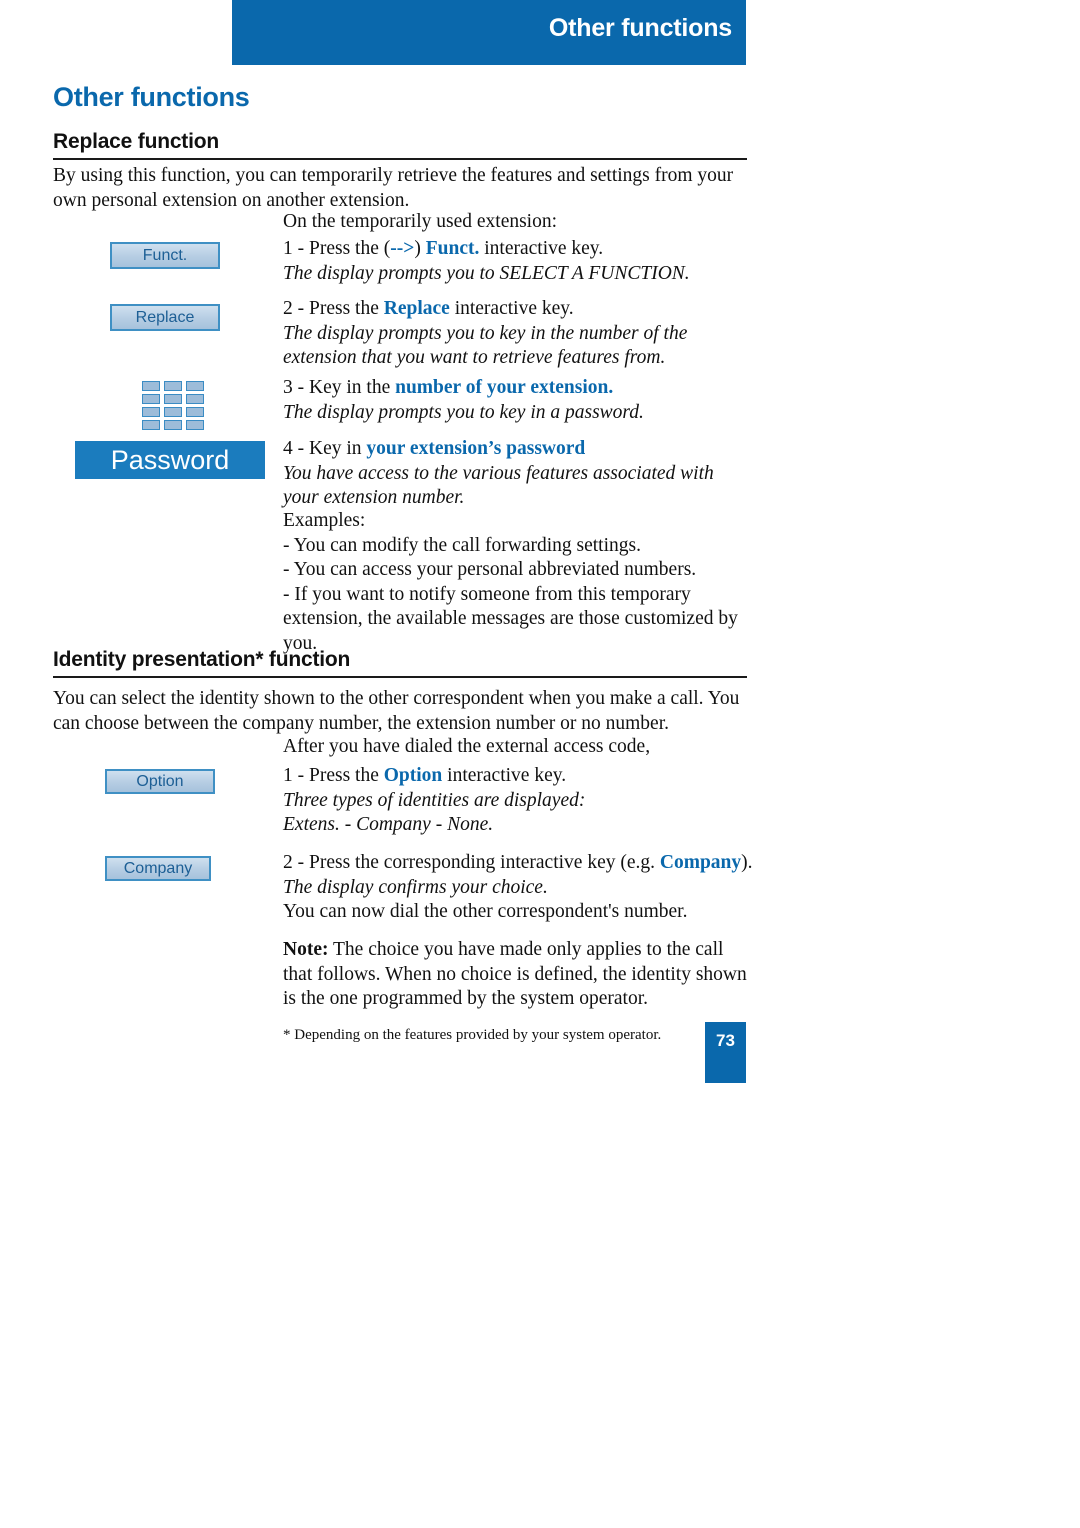 This screenshot has width=1080, height=1528. I want to click on softkey-option: Option, so click(160, 781).